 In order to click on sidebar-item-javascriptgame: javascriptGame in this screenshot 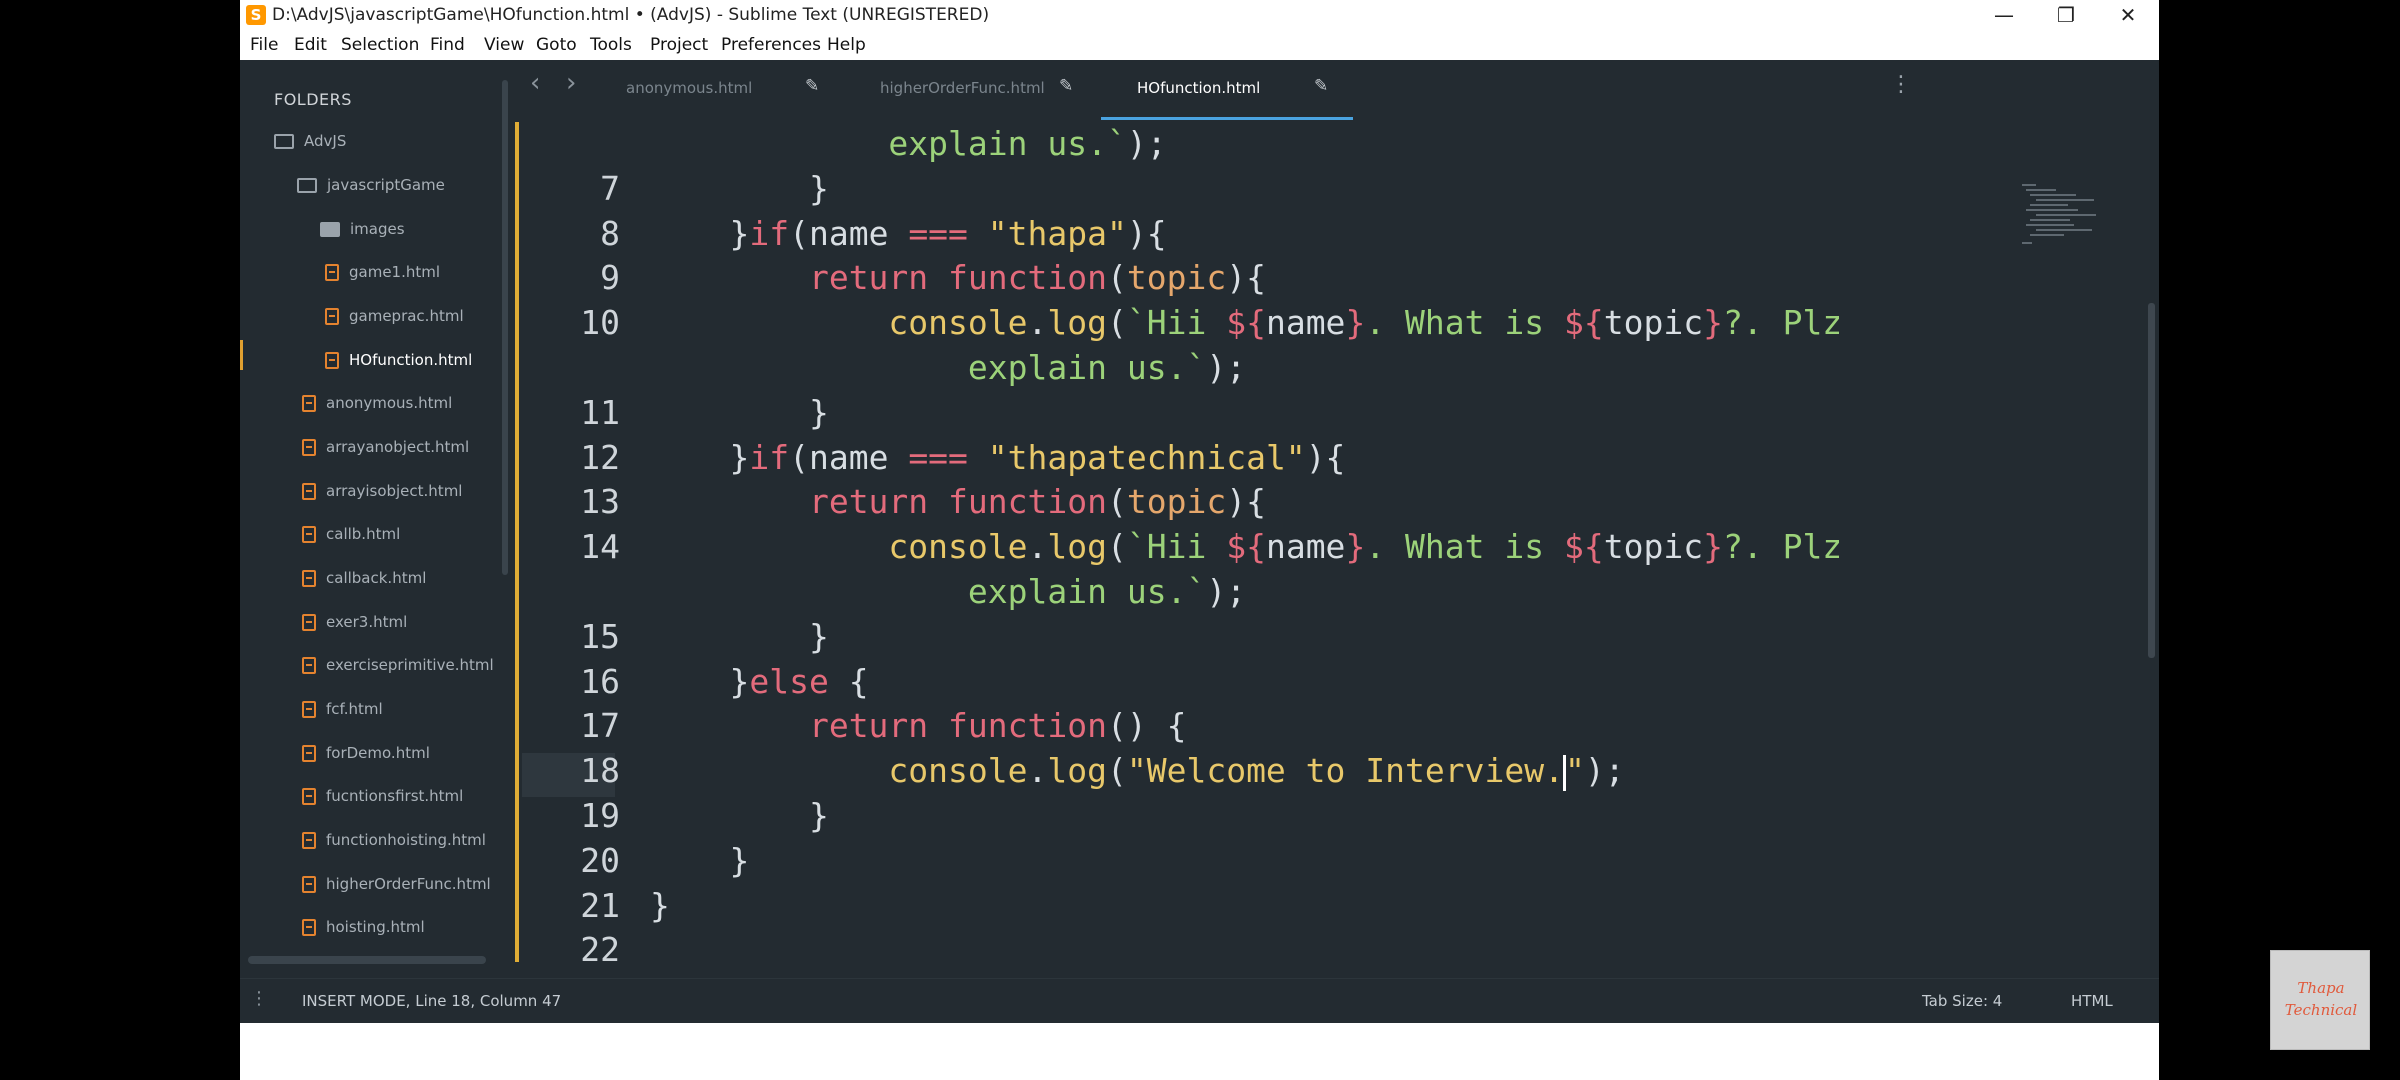, I will do `click(371, 185)`.